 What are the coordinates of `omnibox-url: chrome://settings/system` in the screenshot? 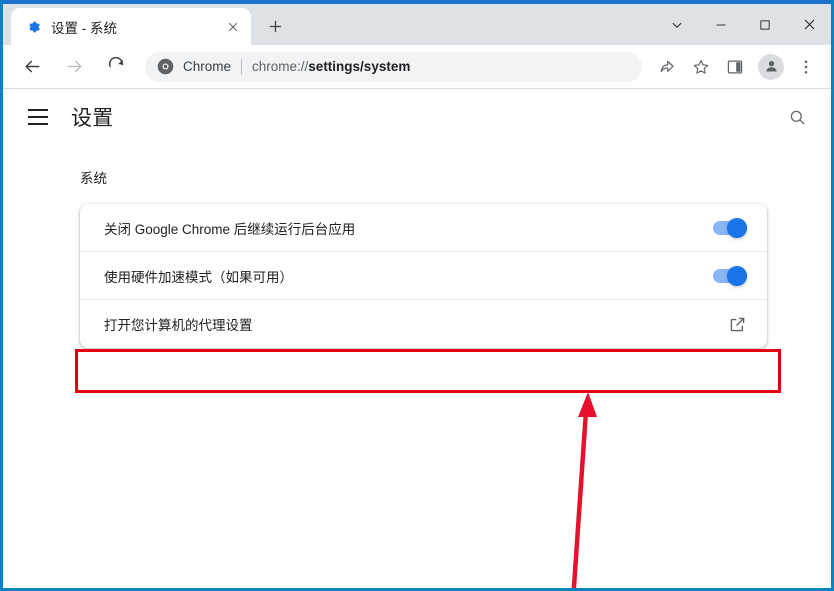 It's located at (331, 66).